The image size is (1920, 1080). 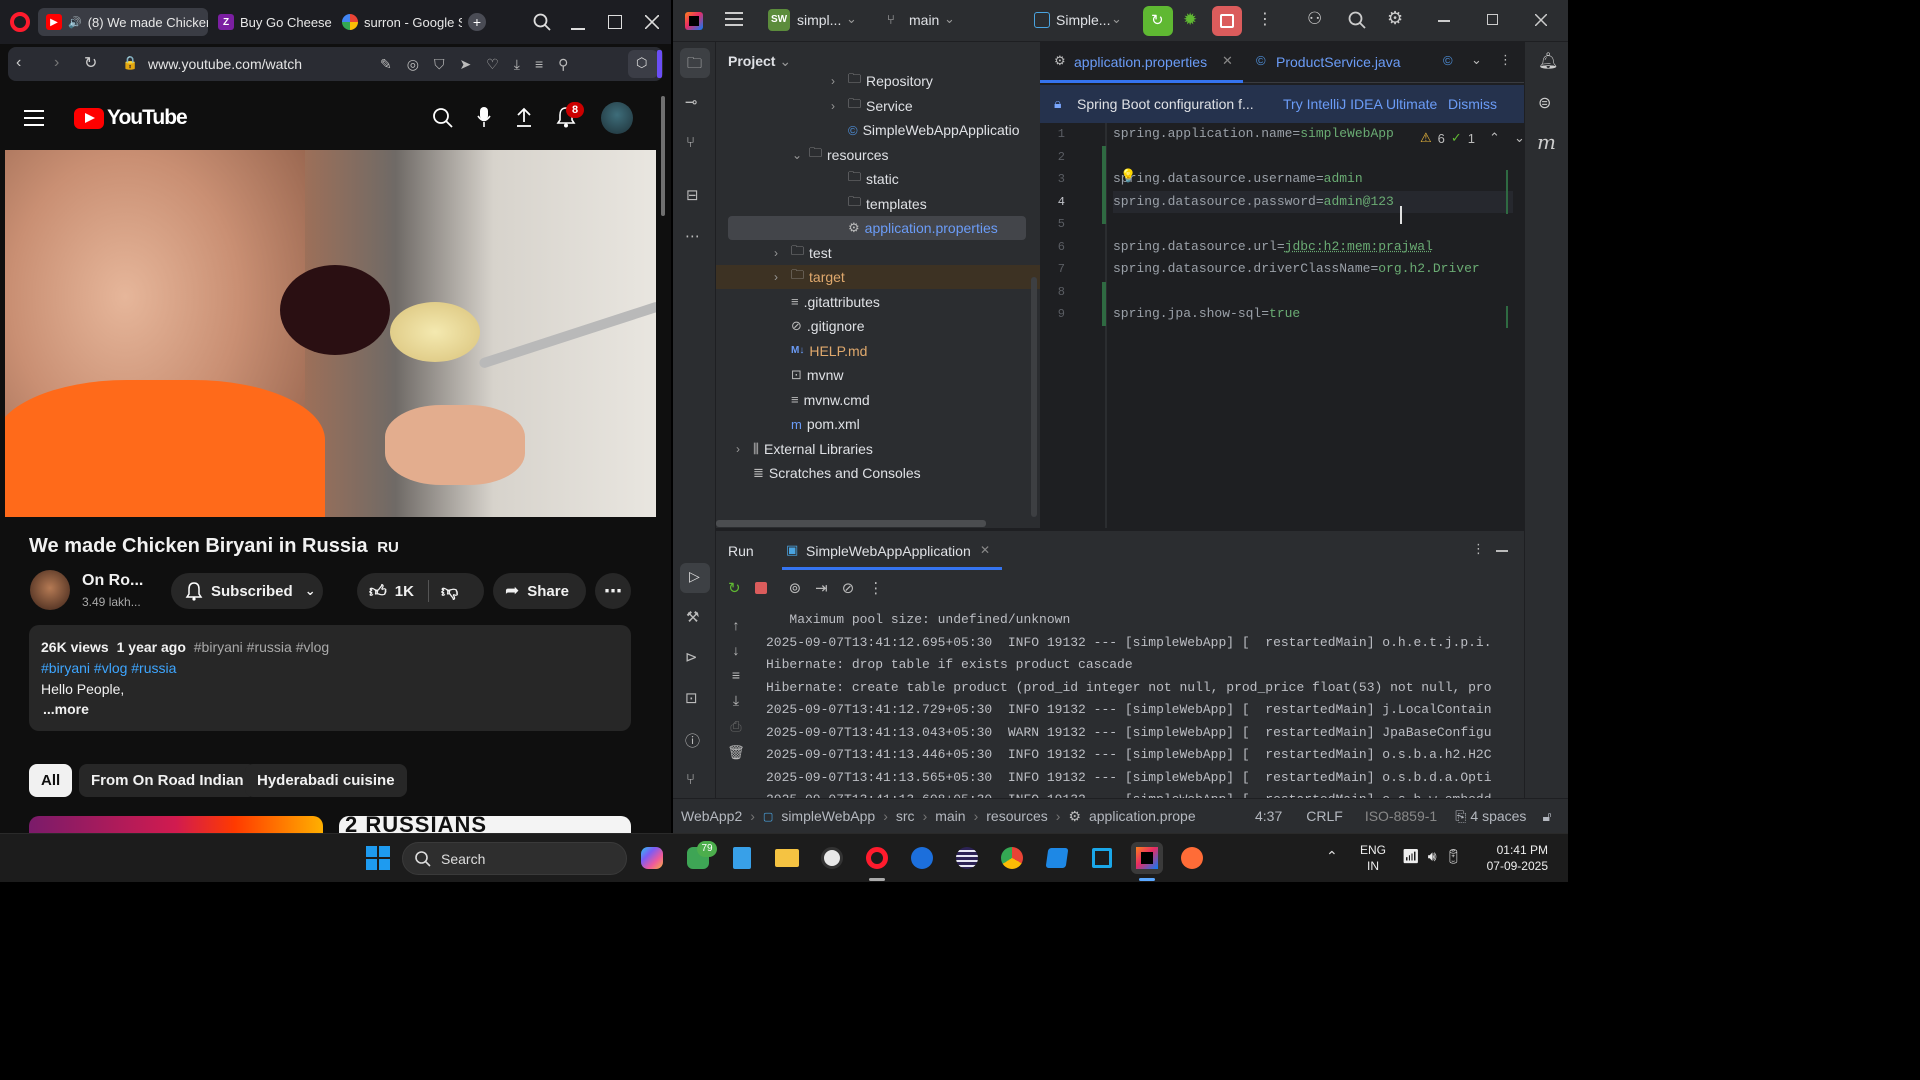 I want to click on profile-icon: ⚲, so click(x=563, y=64).